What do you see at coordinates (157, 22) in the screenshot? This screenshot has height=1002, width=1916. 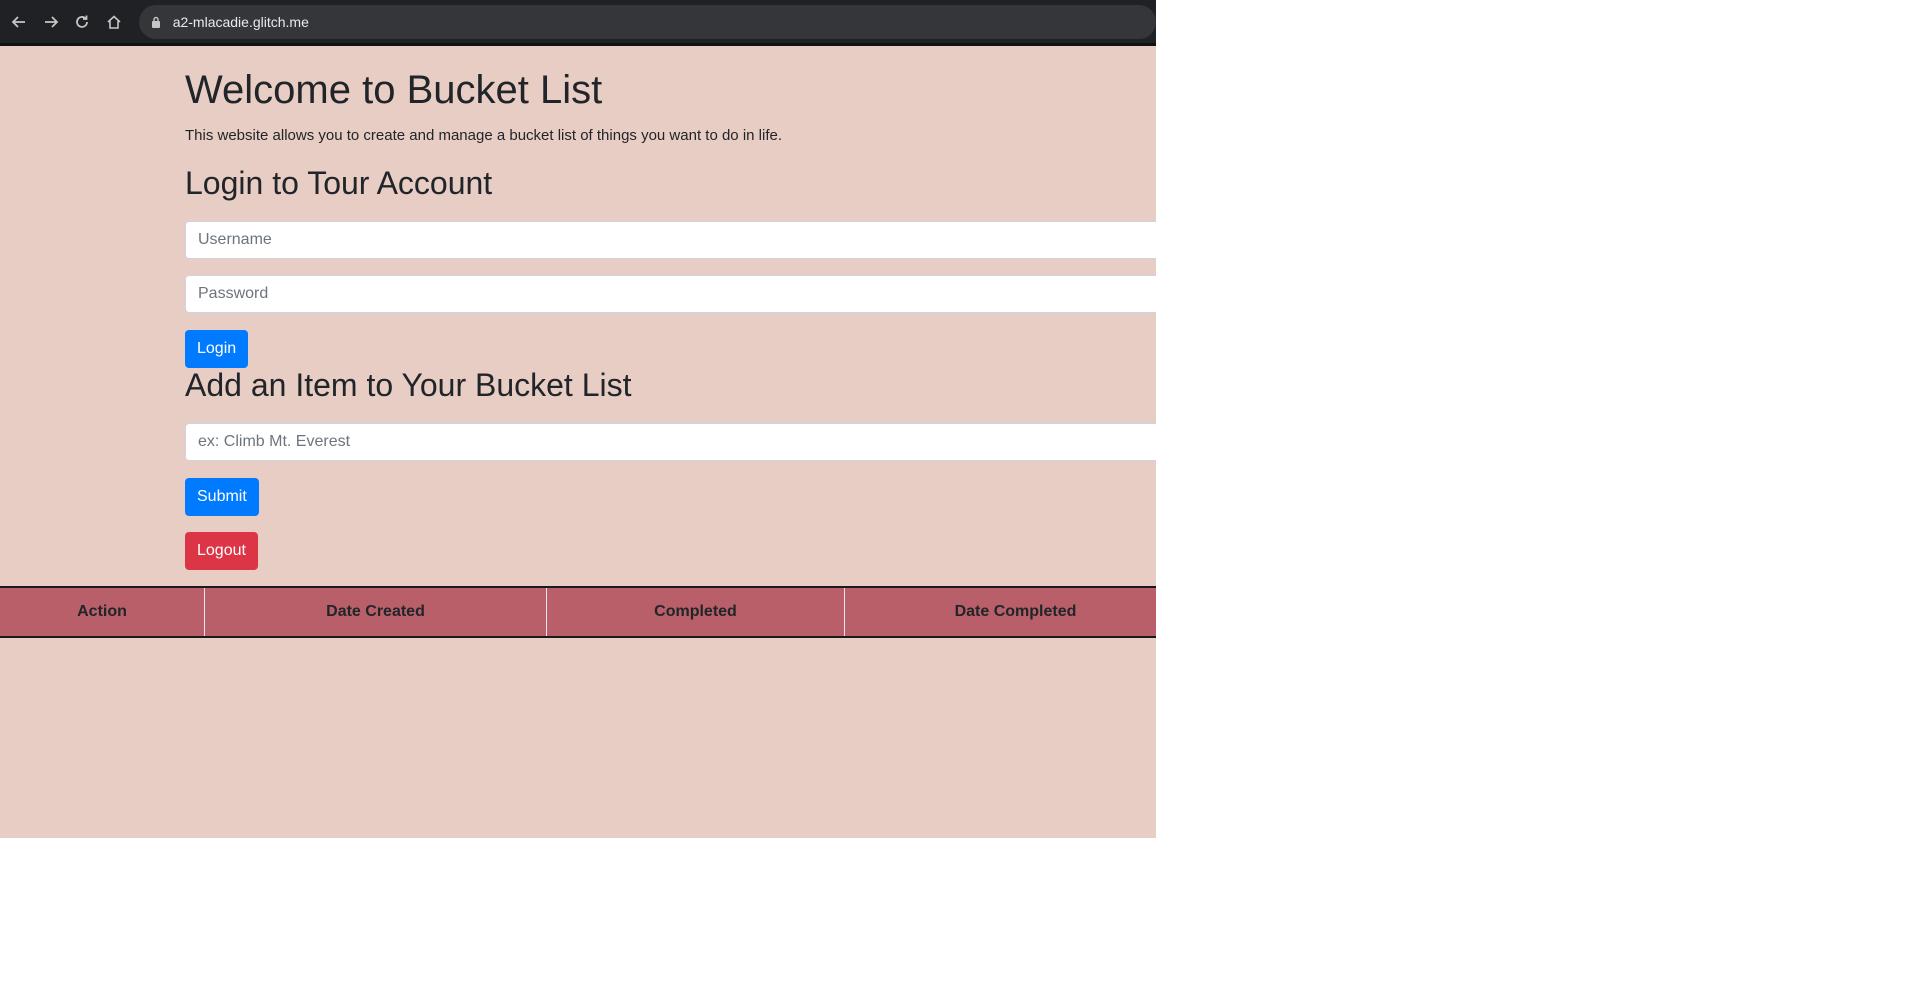 I see `lock-icon` at bounding box center [157, 22].